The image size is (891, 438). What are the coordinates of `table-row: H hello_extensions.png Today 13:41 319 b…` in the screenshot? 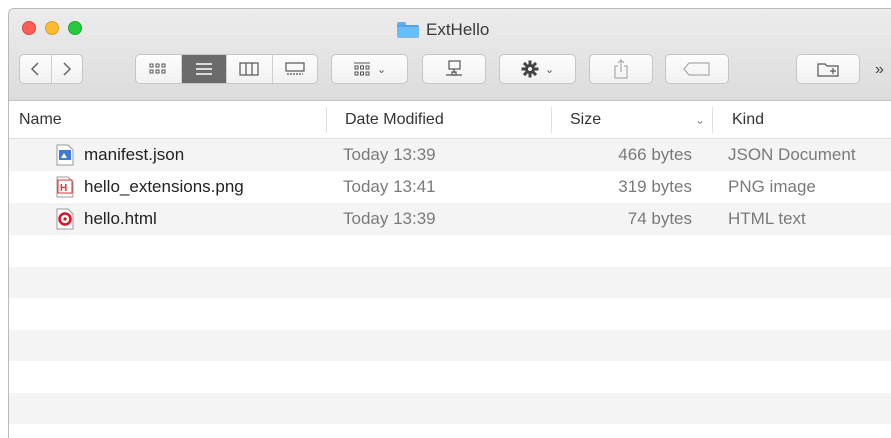 It's located at (450, 187).